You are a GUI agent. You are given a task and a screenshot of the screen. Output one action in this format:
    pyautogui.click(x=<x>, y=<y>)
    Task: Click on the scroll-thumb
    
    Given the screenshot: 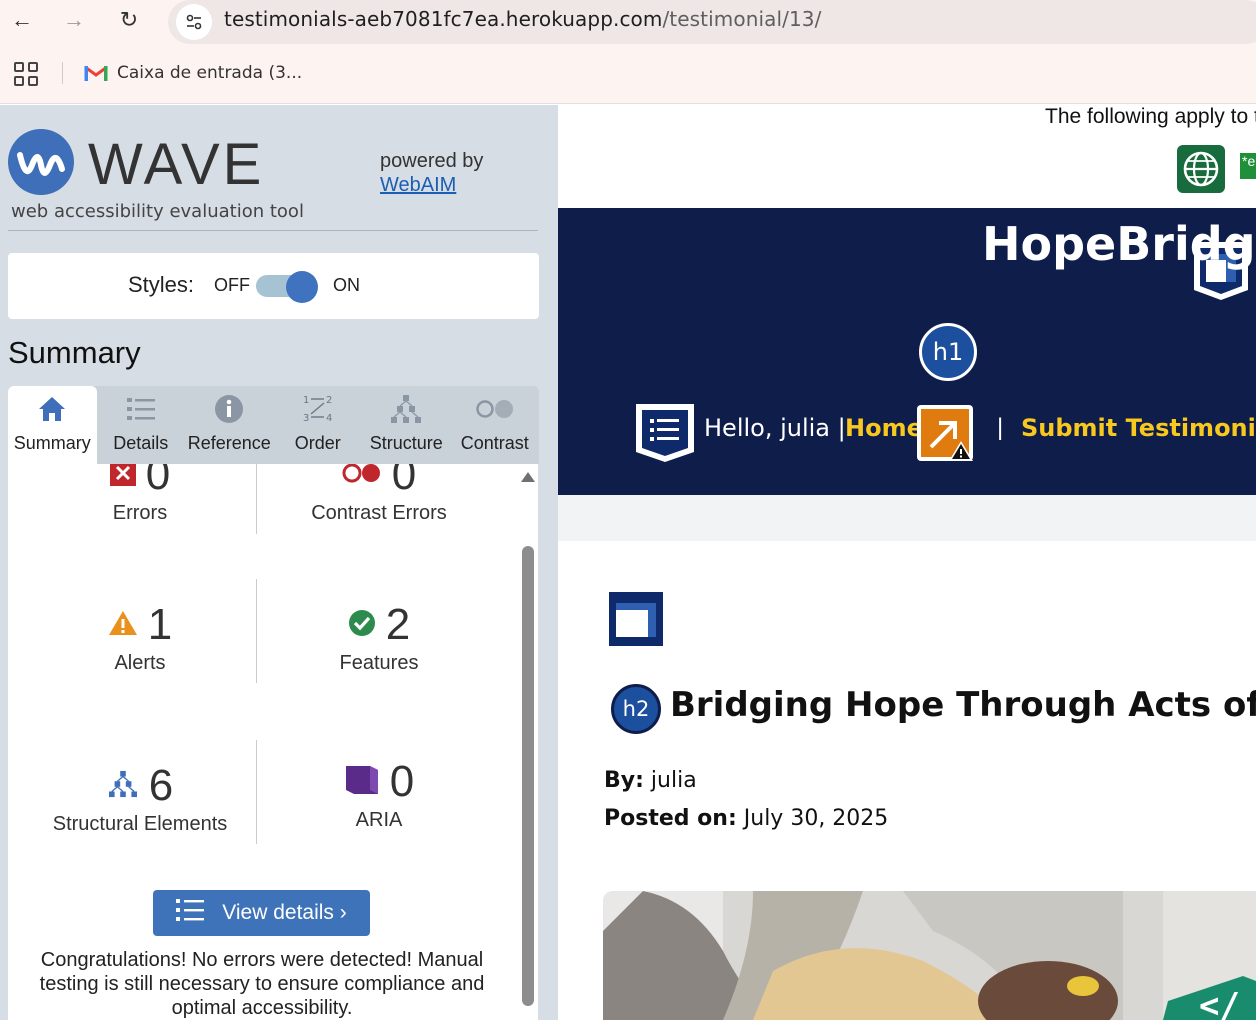 What is the action you would take?
    pyautogui.click(x=528, y=776)
    